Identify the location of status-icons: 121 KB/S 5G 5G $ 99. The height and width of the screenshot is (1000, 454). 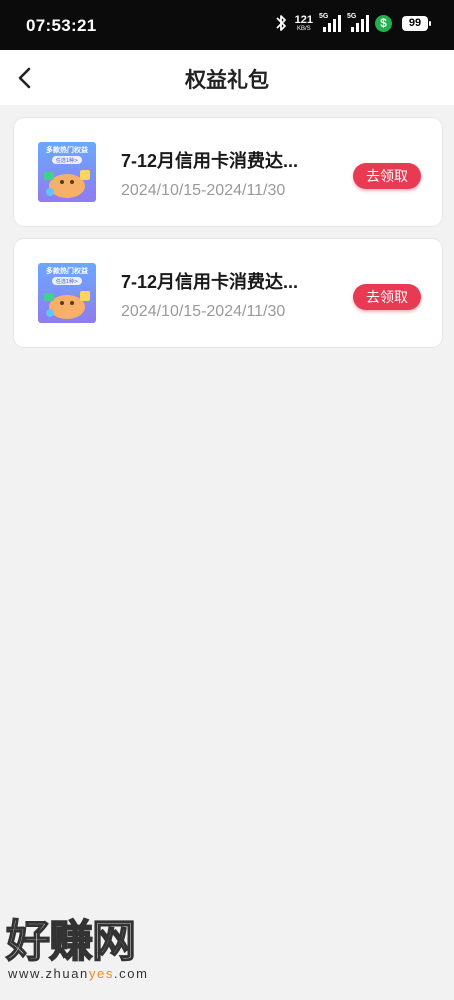
(352, 23).